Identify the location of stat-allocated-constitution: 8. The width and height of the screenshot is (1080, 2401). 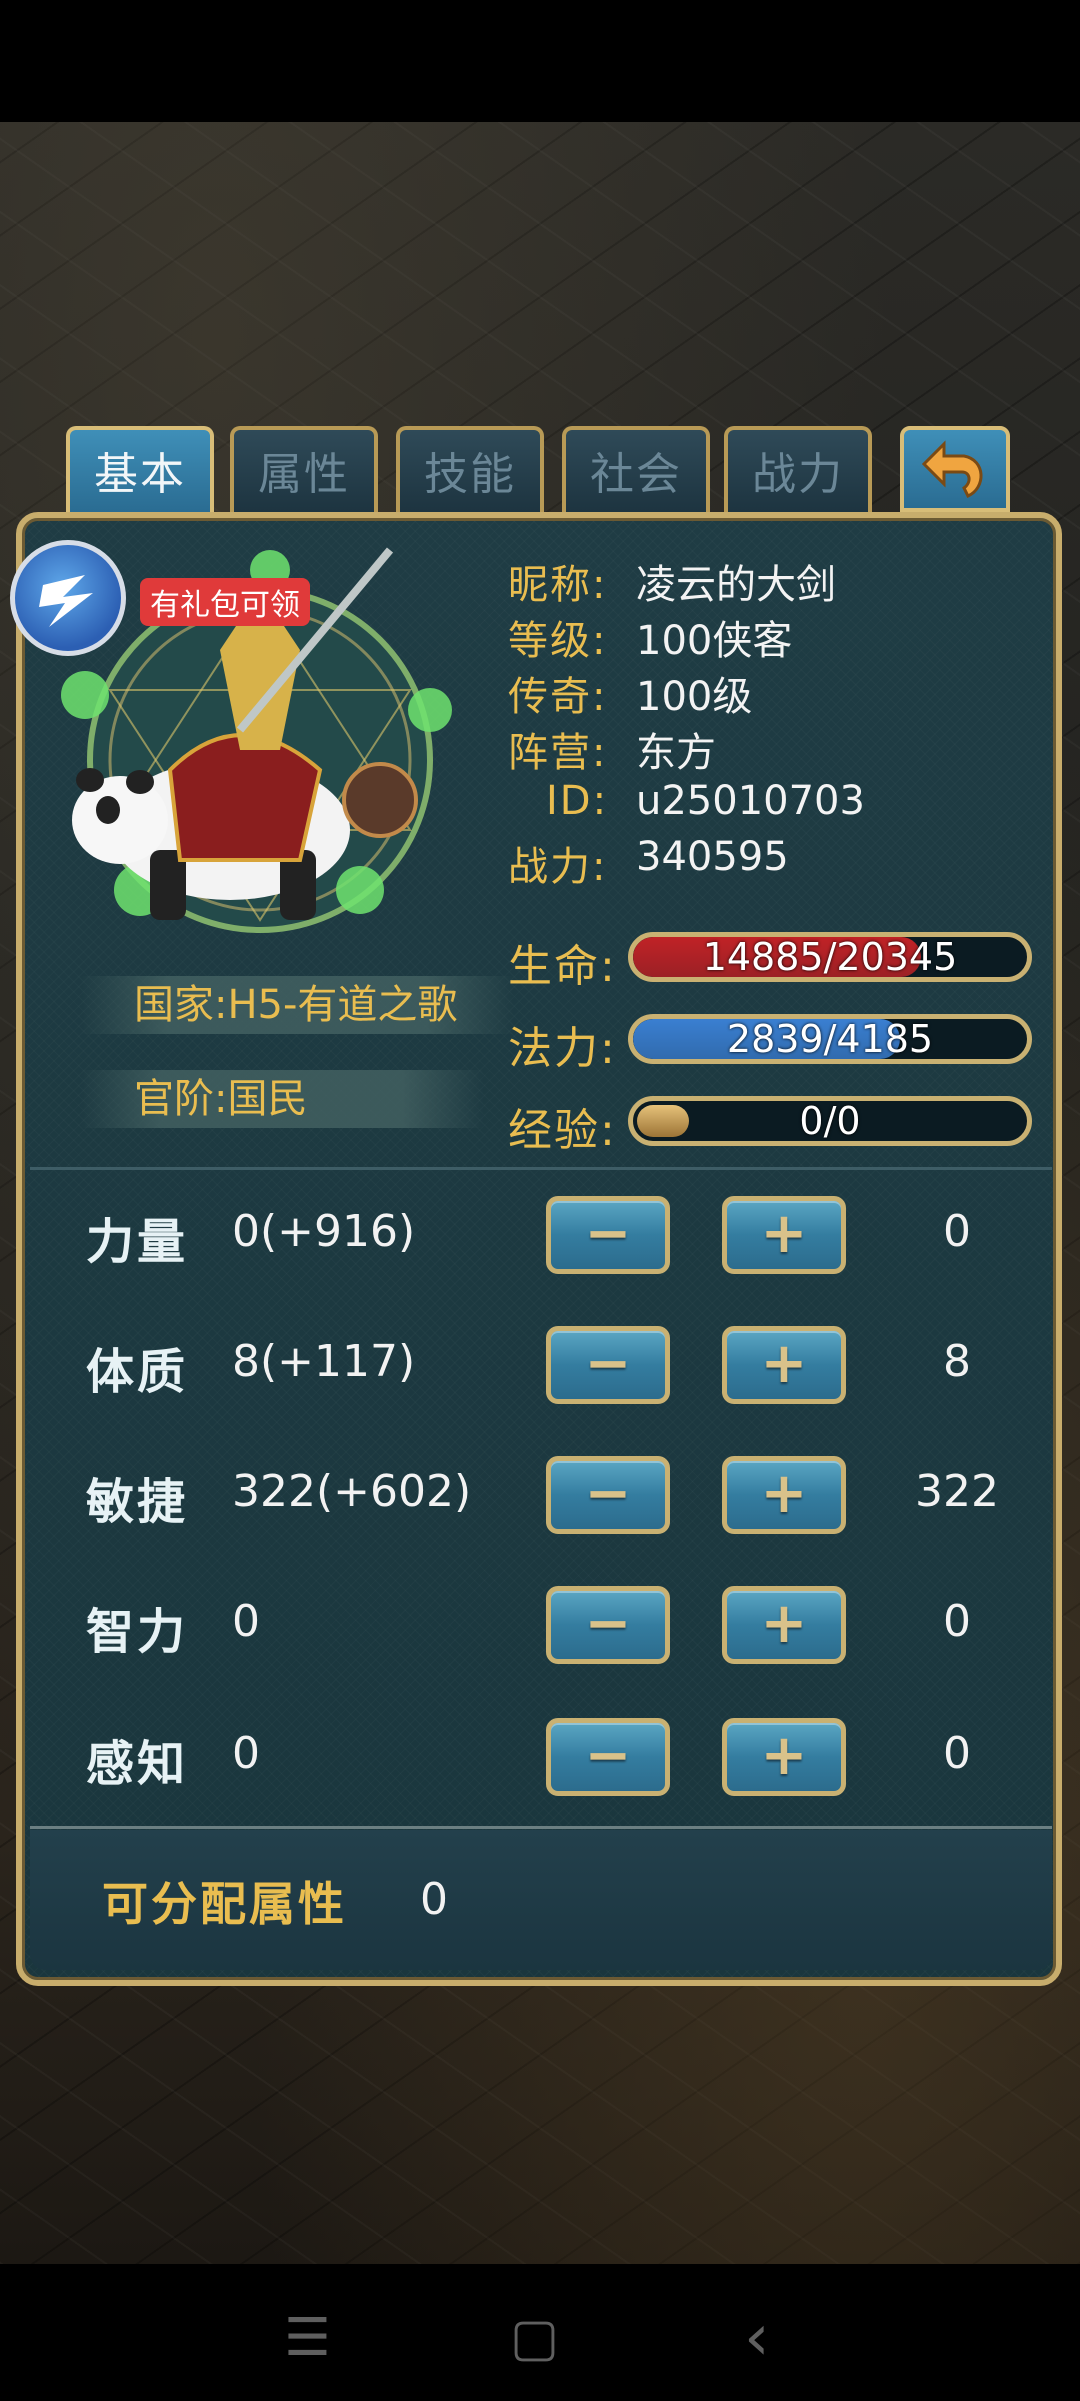
(957, 1361).